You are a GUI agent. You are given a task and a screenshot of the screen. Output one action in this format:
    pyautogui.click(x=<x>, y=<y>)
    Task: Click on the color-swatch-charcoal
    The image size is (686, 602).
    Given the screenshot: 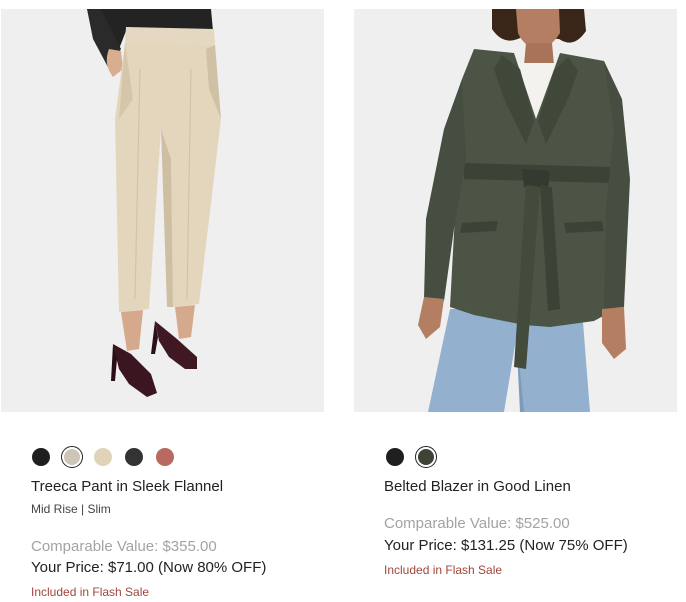 What is the action you would take?
    pyautogui.click(x=134, y=457)
    